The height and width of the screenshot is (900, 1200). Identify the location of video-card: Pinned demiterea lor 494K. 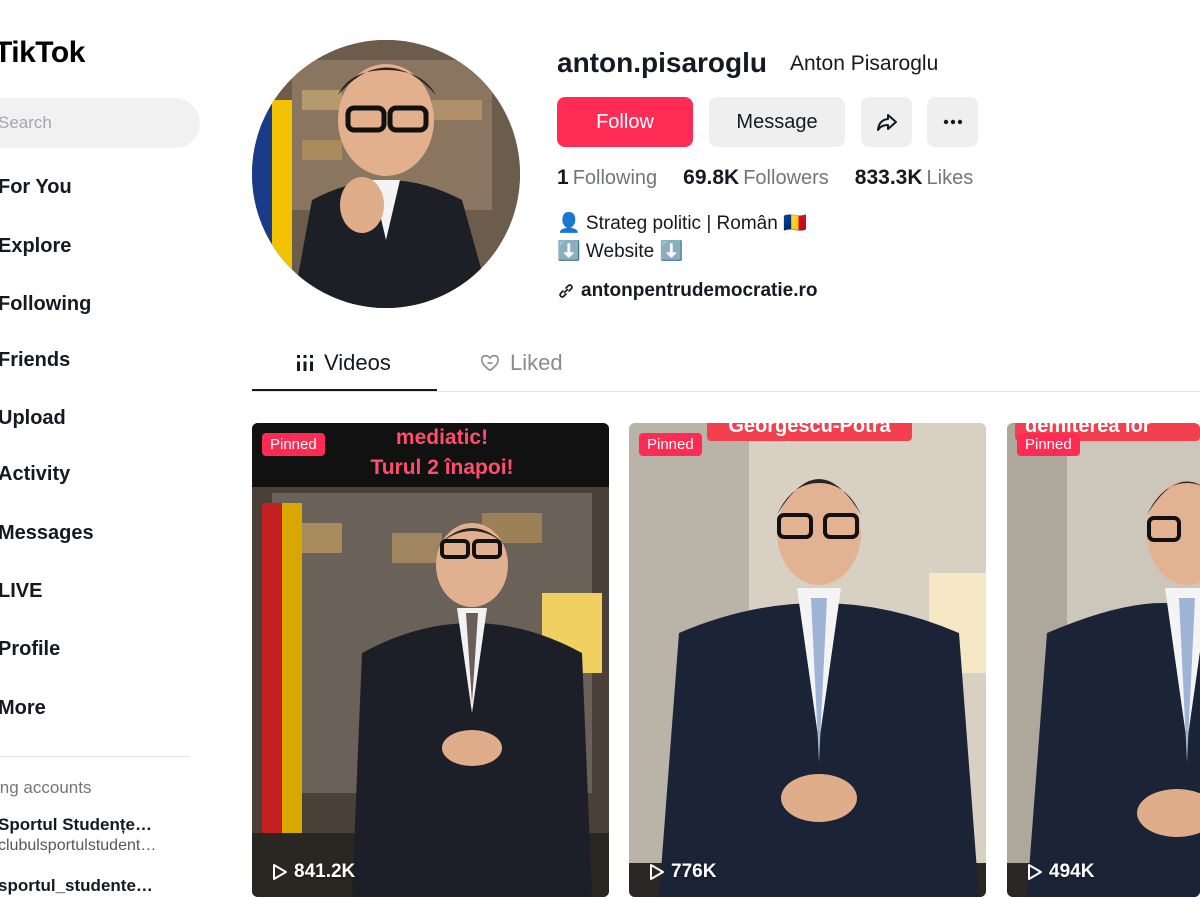
(1103, 660).